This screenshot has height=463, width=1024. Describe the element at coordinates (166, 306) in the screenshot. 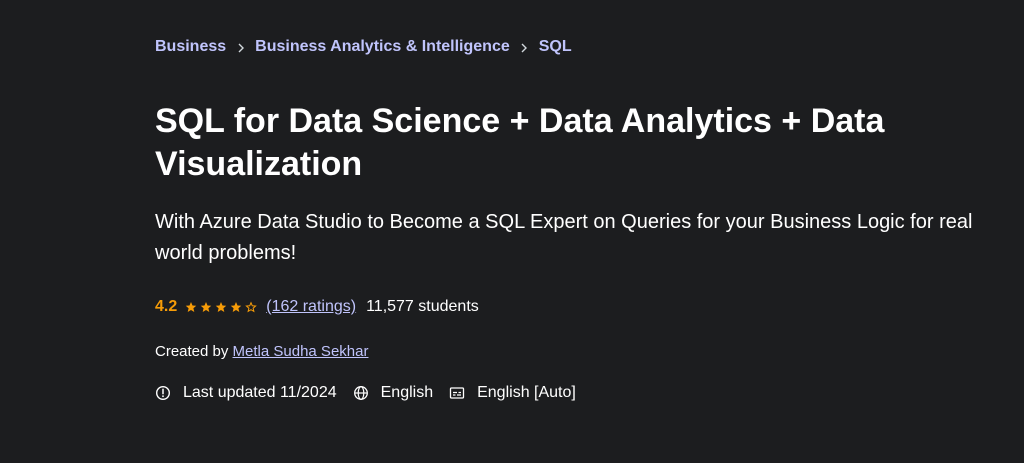

I see `rating-value: 4.2` at that location.